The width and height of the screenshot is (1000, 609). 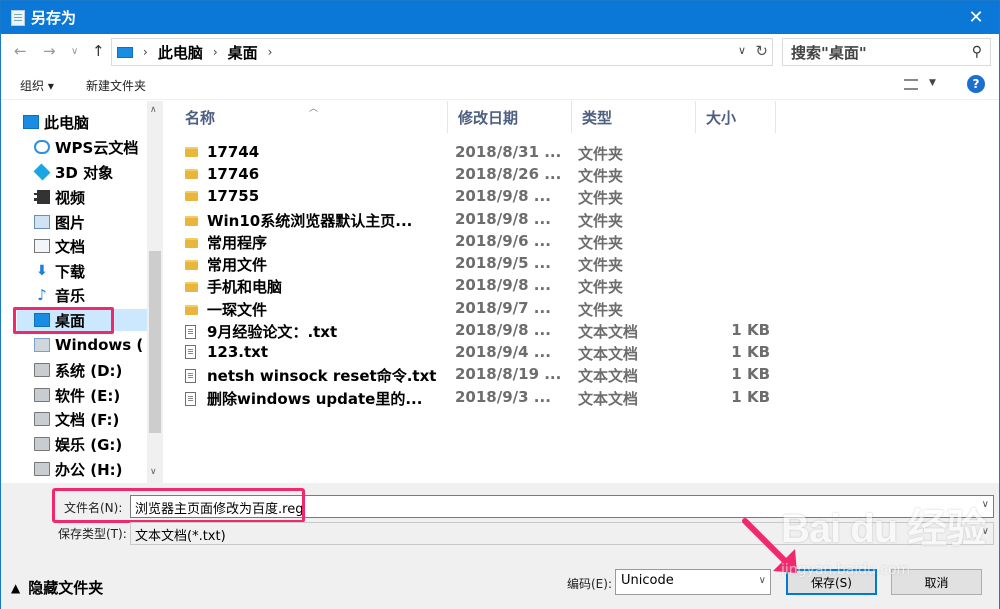 I want to click on nav-item-documents: 文档, so click(x=59, y=246).